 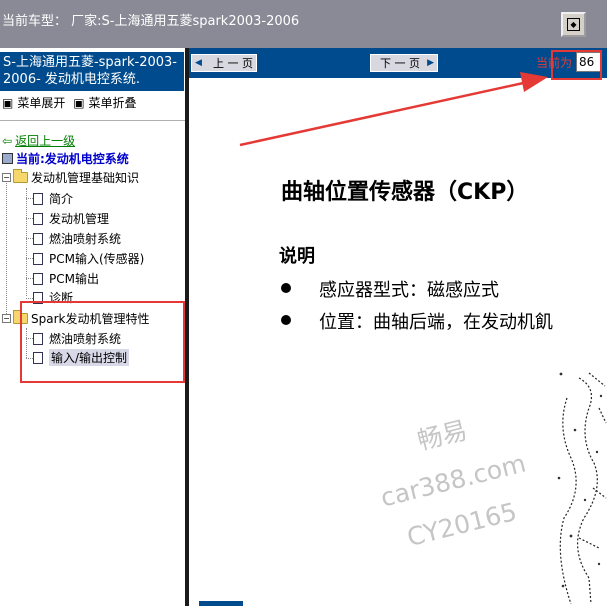 I want to click on expand-icon: ▣, so click(x=8, y=103).